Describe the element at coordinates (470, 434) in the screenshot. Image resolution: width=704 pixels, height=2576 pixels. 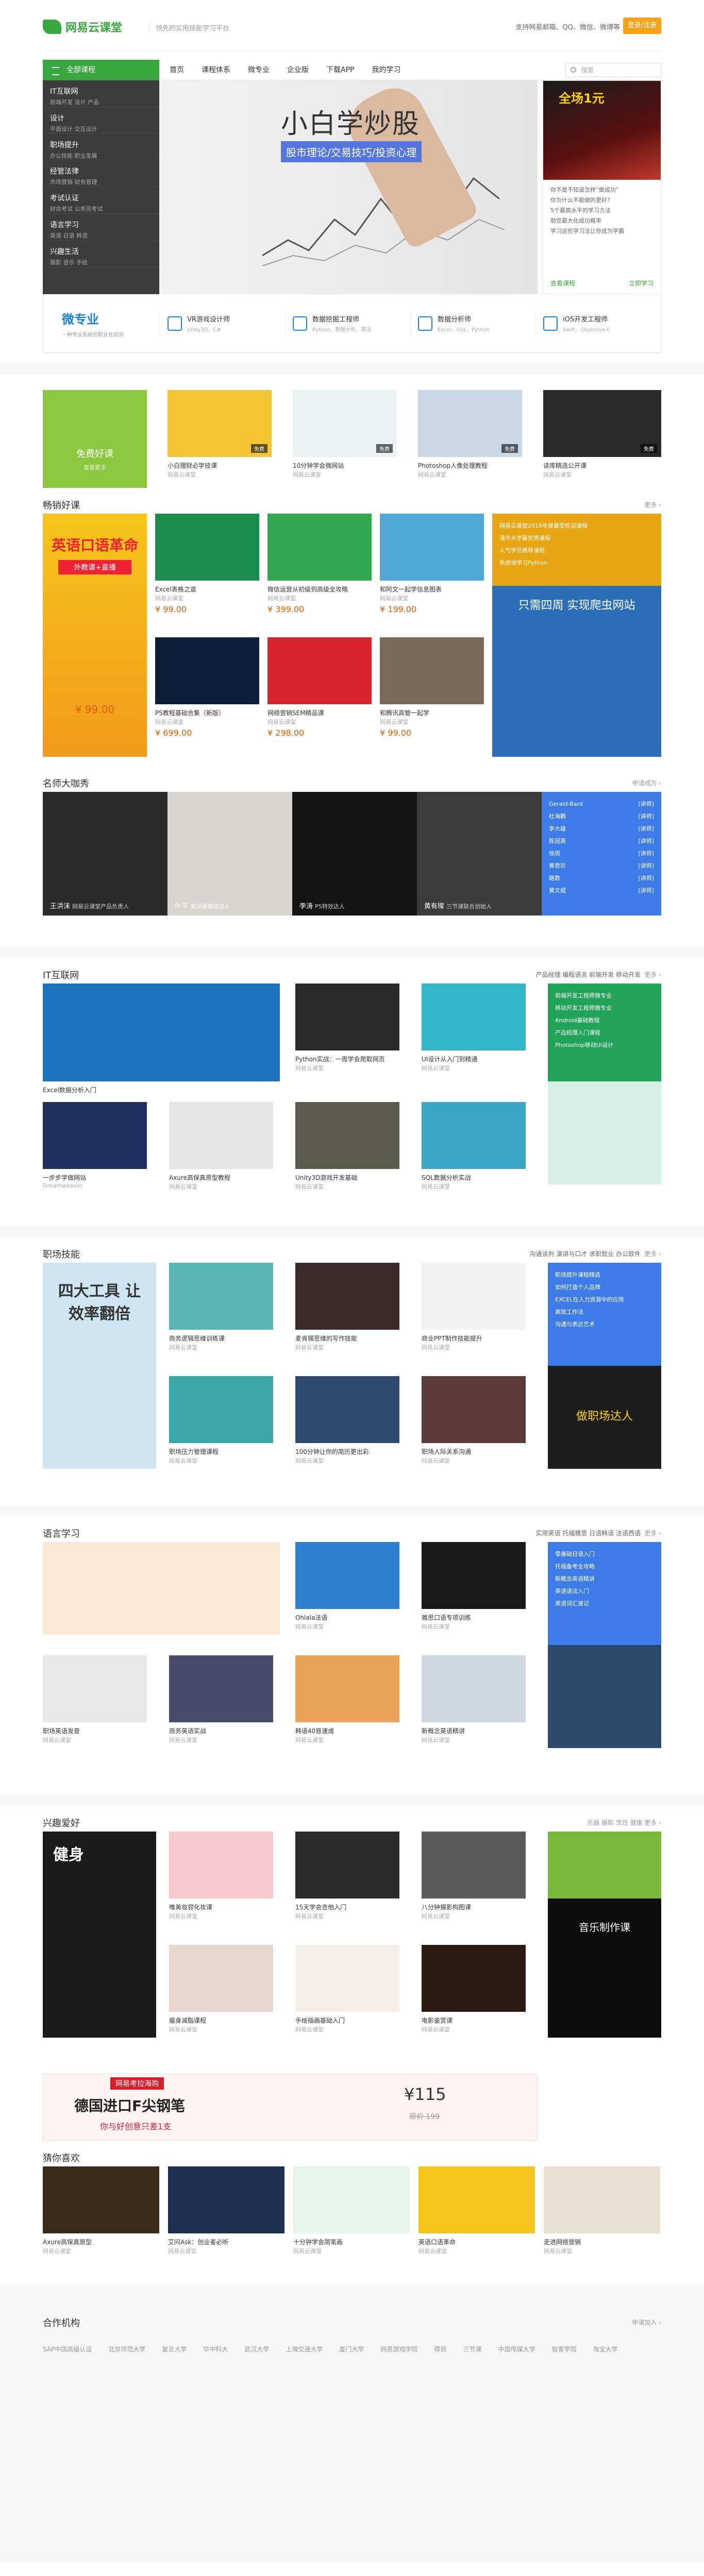
I see `free-course-3: 免费 Photoshop人像处理教程 网易云课堂` at that location.